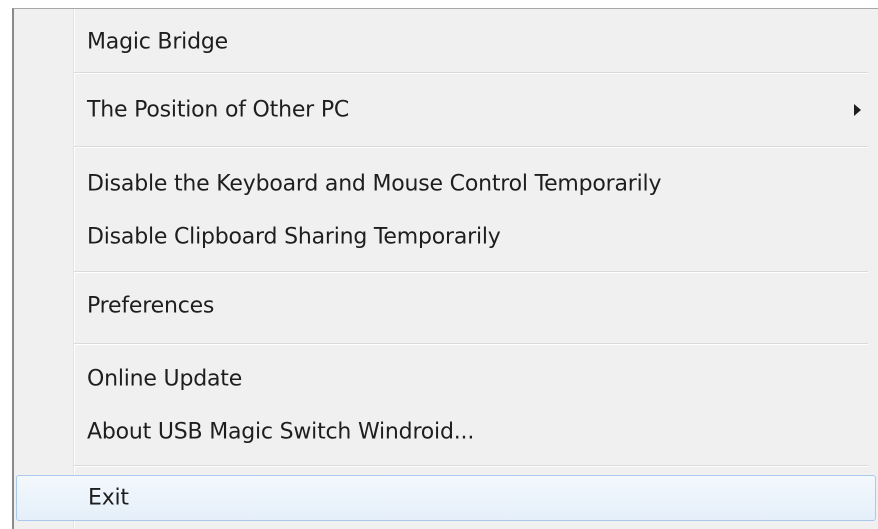 The width and height of the screenshot is (878, 529). What do you see at coordinates (446, 379) in the screenshot?
I see `menu-item-online-update: Online Update` at bounding box center [446, 379].